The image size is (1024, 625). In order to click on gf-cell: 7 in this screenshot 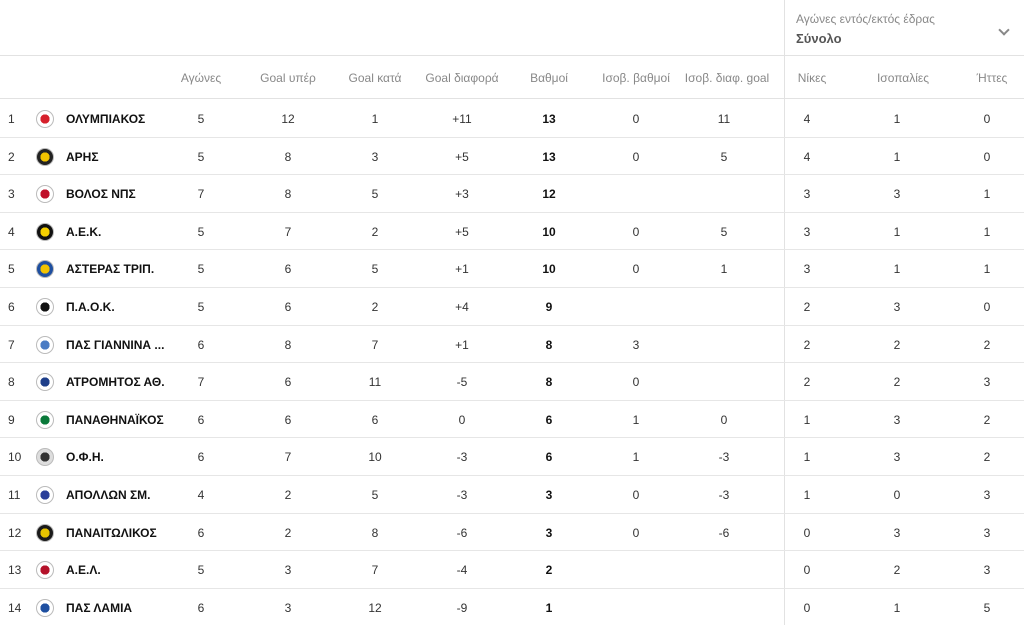, I will do `click(288, 457)`.